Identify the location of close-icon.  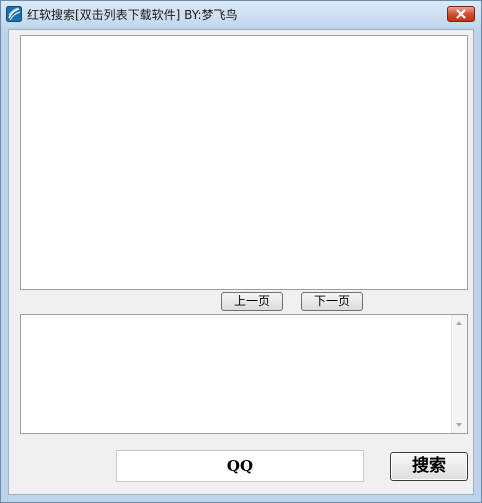
(461, 14).